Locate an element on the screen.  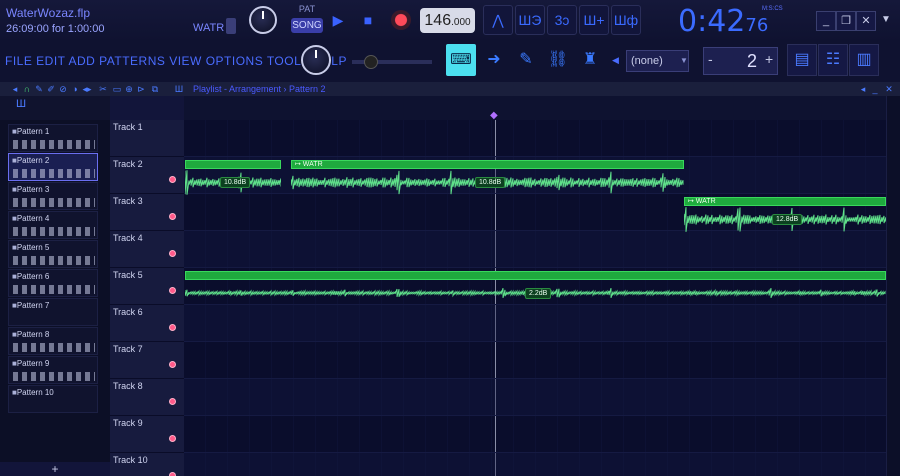
slider-handle is located at coordinates (371, 62).